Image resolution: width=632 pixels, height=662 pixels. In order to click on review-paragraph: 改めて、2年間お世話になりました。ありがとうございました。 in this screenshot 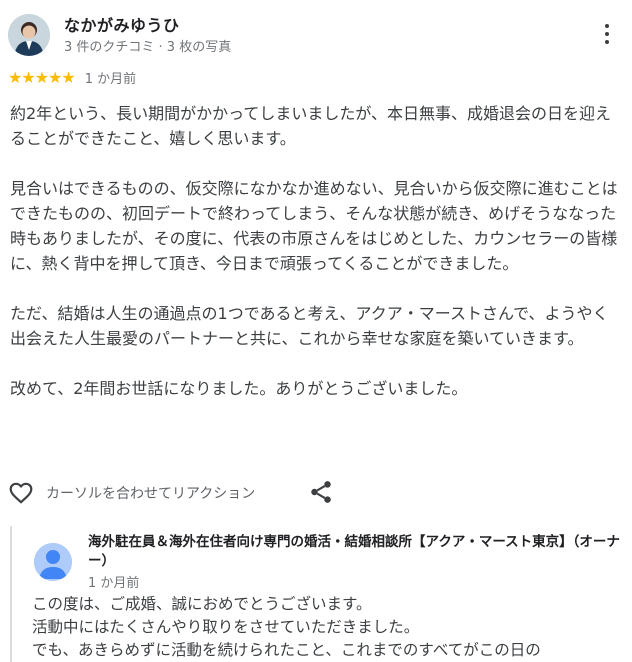, I will do `click(239, 388)`.